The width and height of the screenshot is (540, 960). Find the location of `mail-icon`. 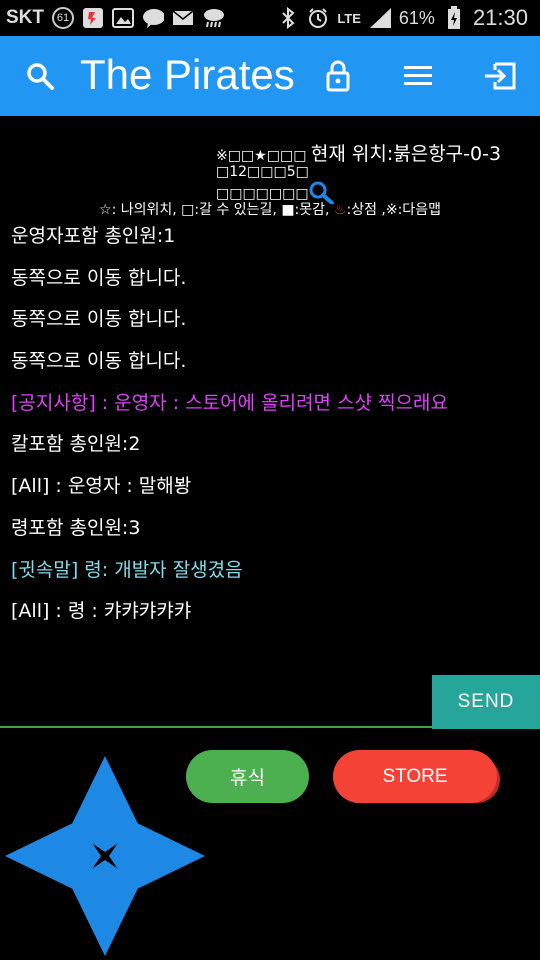

mail-icon is located at coordinates (183, 18).